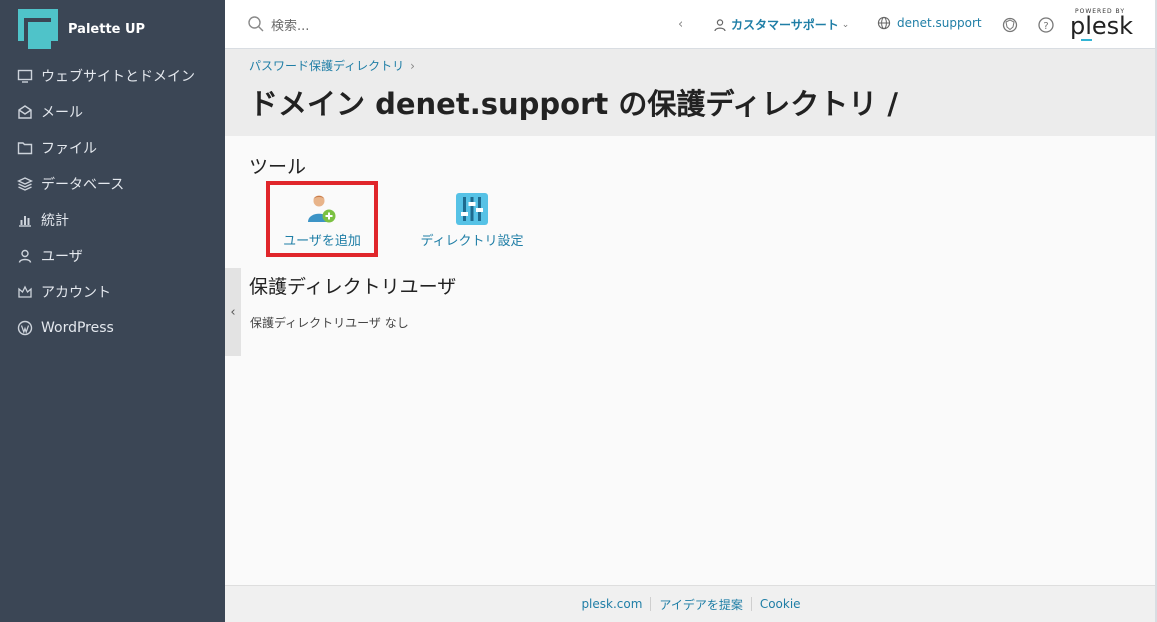 Image resolution: width=1157 pixels, height=622 pixels. I want to click on user-menu: カスタマーサポート ⌄, so click(781, 24).